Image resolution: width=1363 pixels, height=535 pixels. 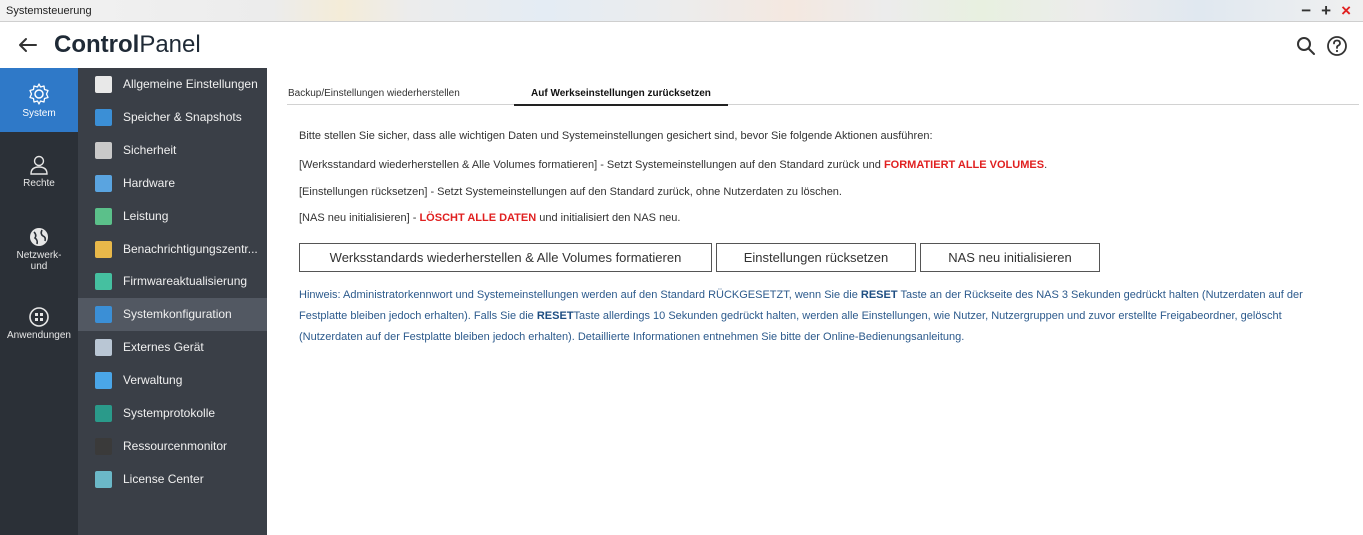 I want to click on sidebar-item-label: Systemprotokolle, so click(x=169, y=413).